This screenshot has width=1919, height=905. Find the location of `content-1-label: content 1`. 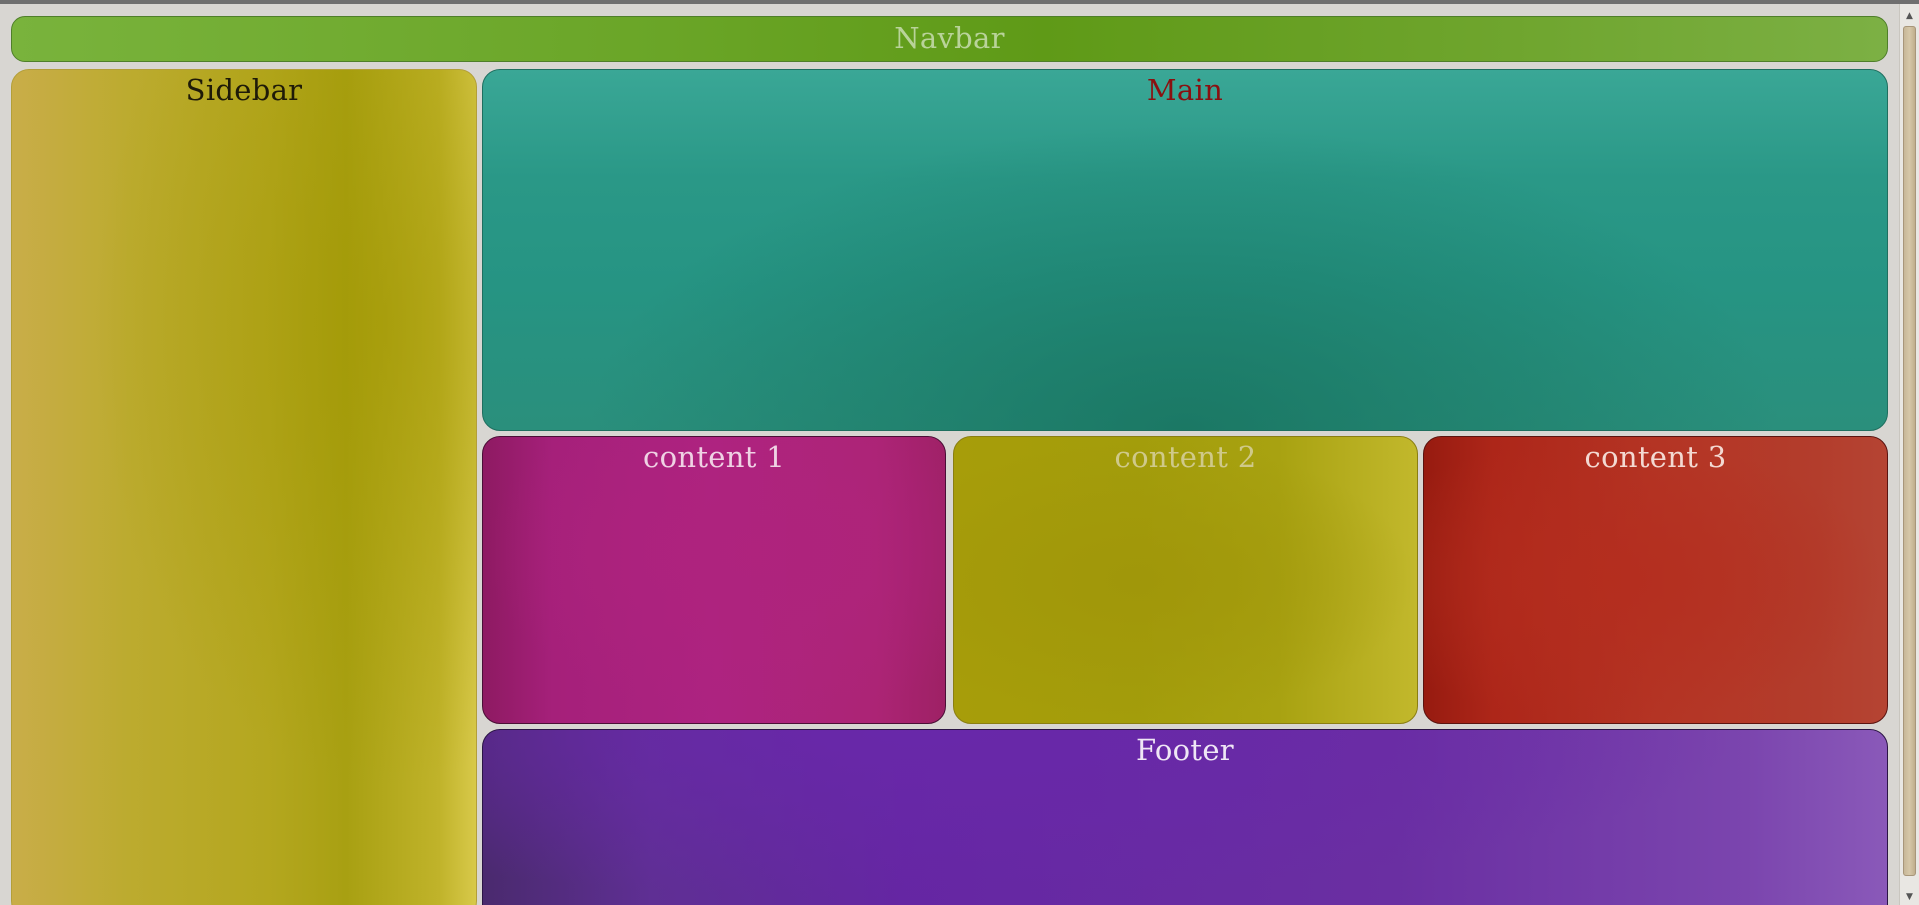

content-1-label: content 1 is located at coordinates (714, 457).